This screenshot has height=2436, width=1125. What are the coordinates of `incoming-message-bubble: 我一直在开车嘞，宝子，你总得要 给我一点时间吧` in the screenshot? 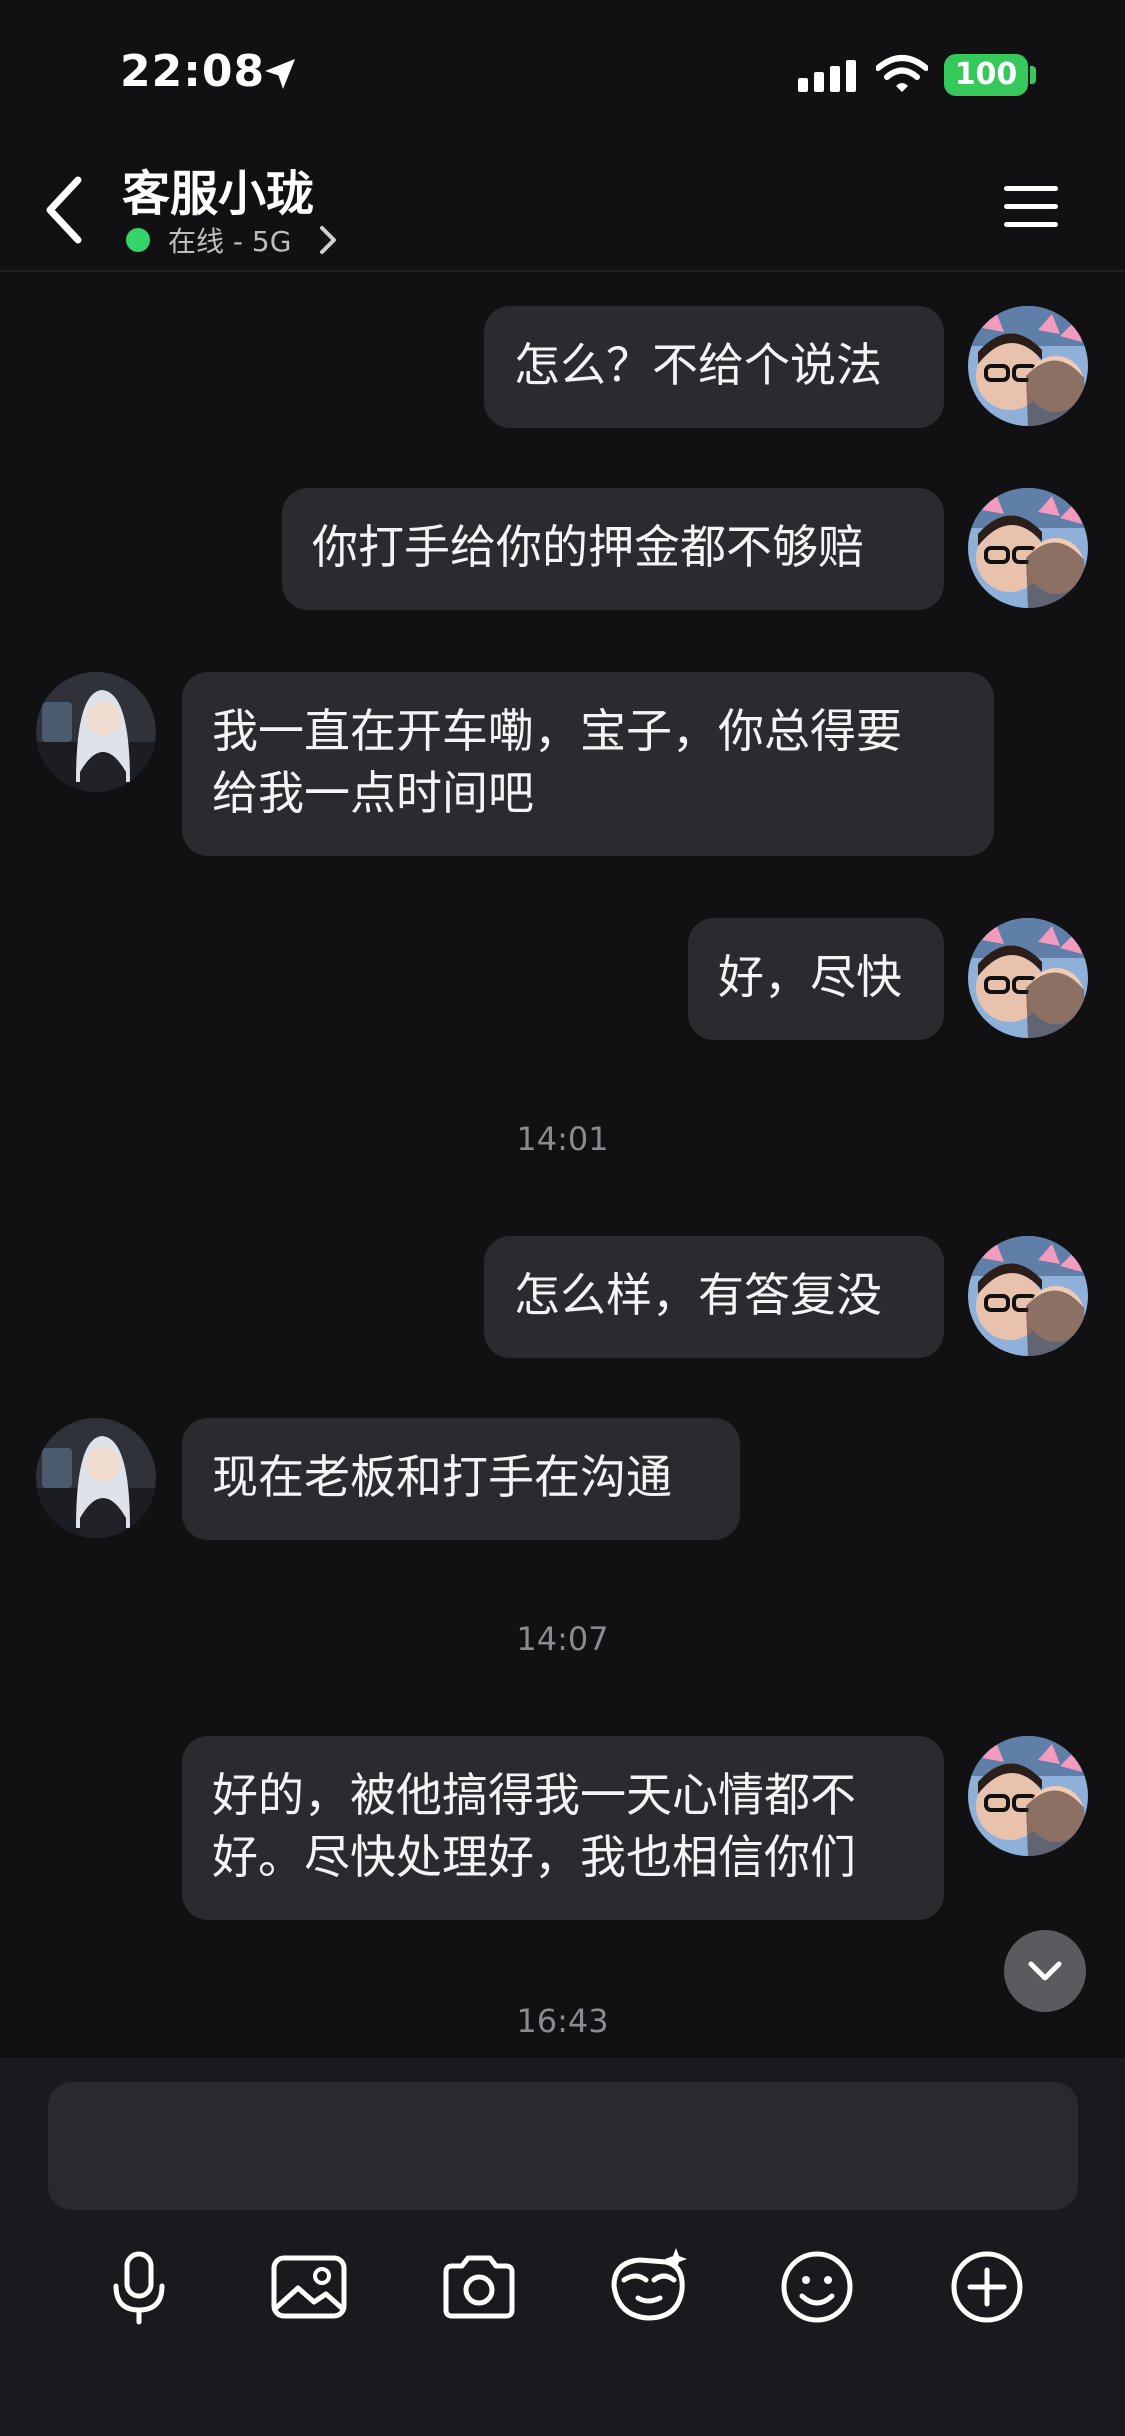 It's located at (588, 764).